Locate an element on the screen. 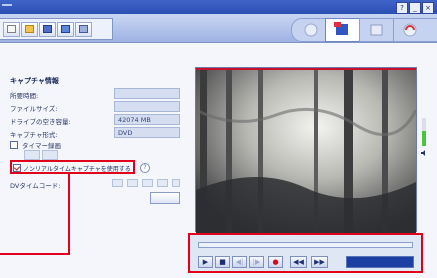 The height and width of the screenshot is (278, 437). rewind-button: ◀◀ is located at coordinates (298, 262).